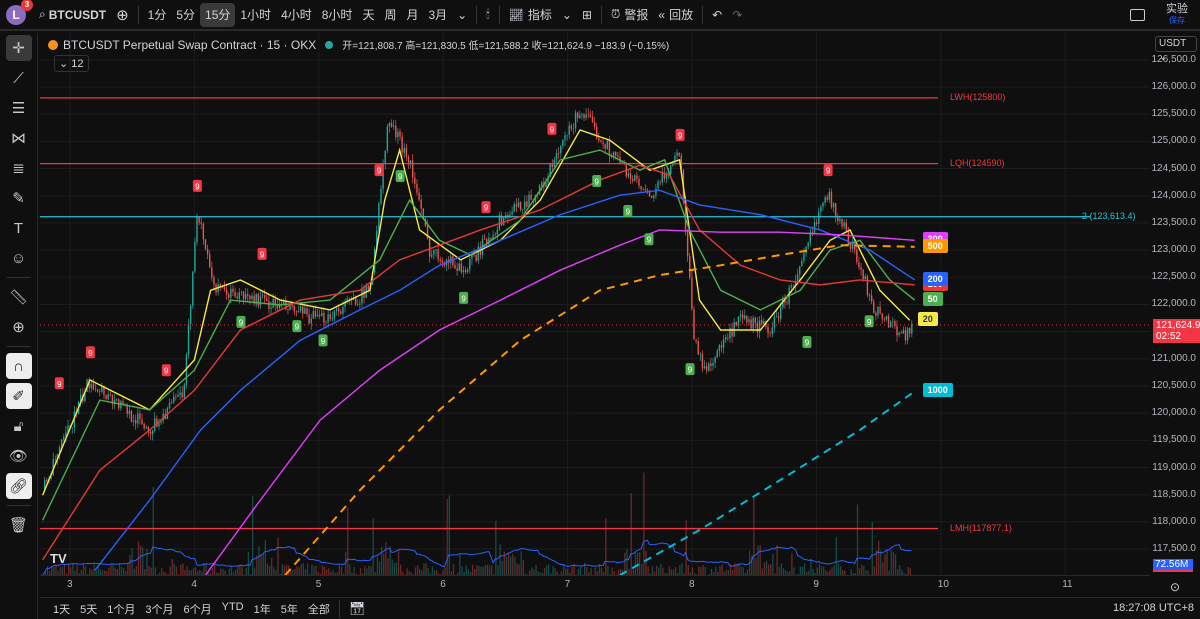 The height and width of the screenshot is (619, 1200). I want to click on alert-button: ⏰︎ 警报, so click(629, 15).